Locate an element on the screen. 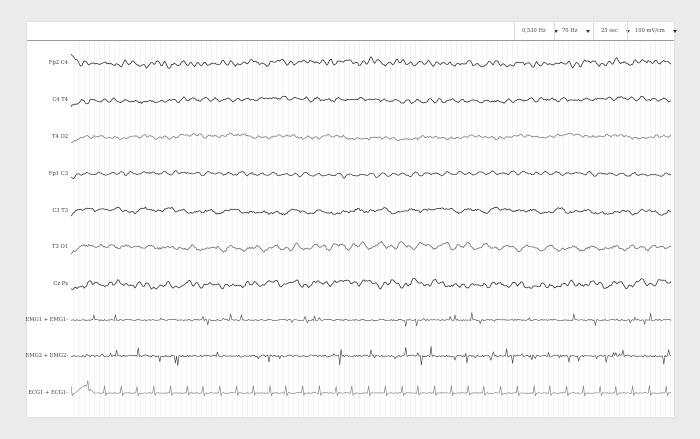 The image size is (700, 439). trace-c4-t4 is located at coordinates (371, 101).